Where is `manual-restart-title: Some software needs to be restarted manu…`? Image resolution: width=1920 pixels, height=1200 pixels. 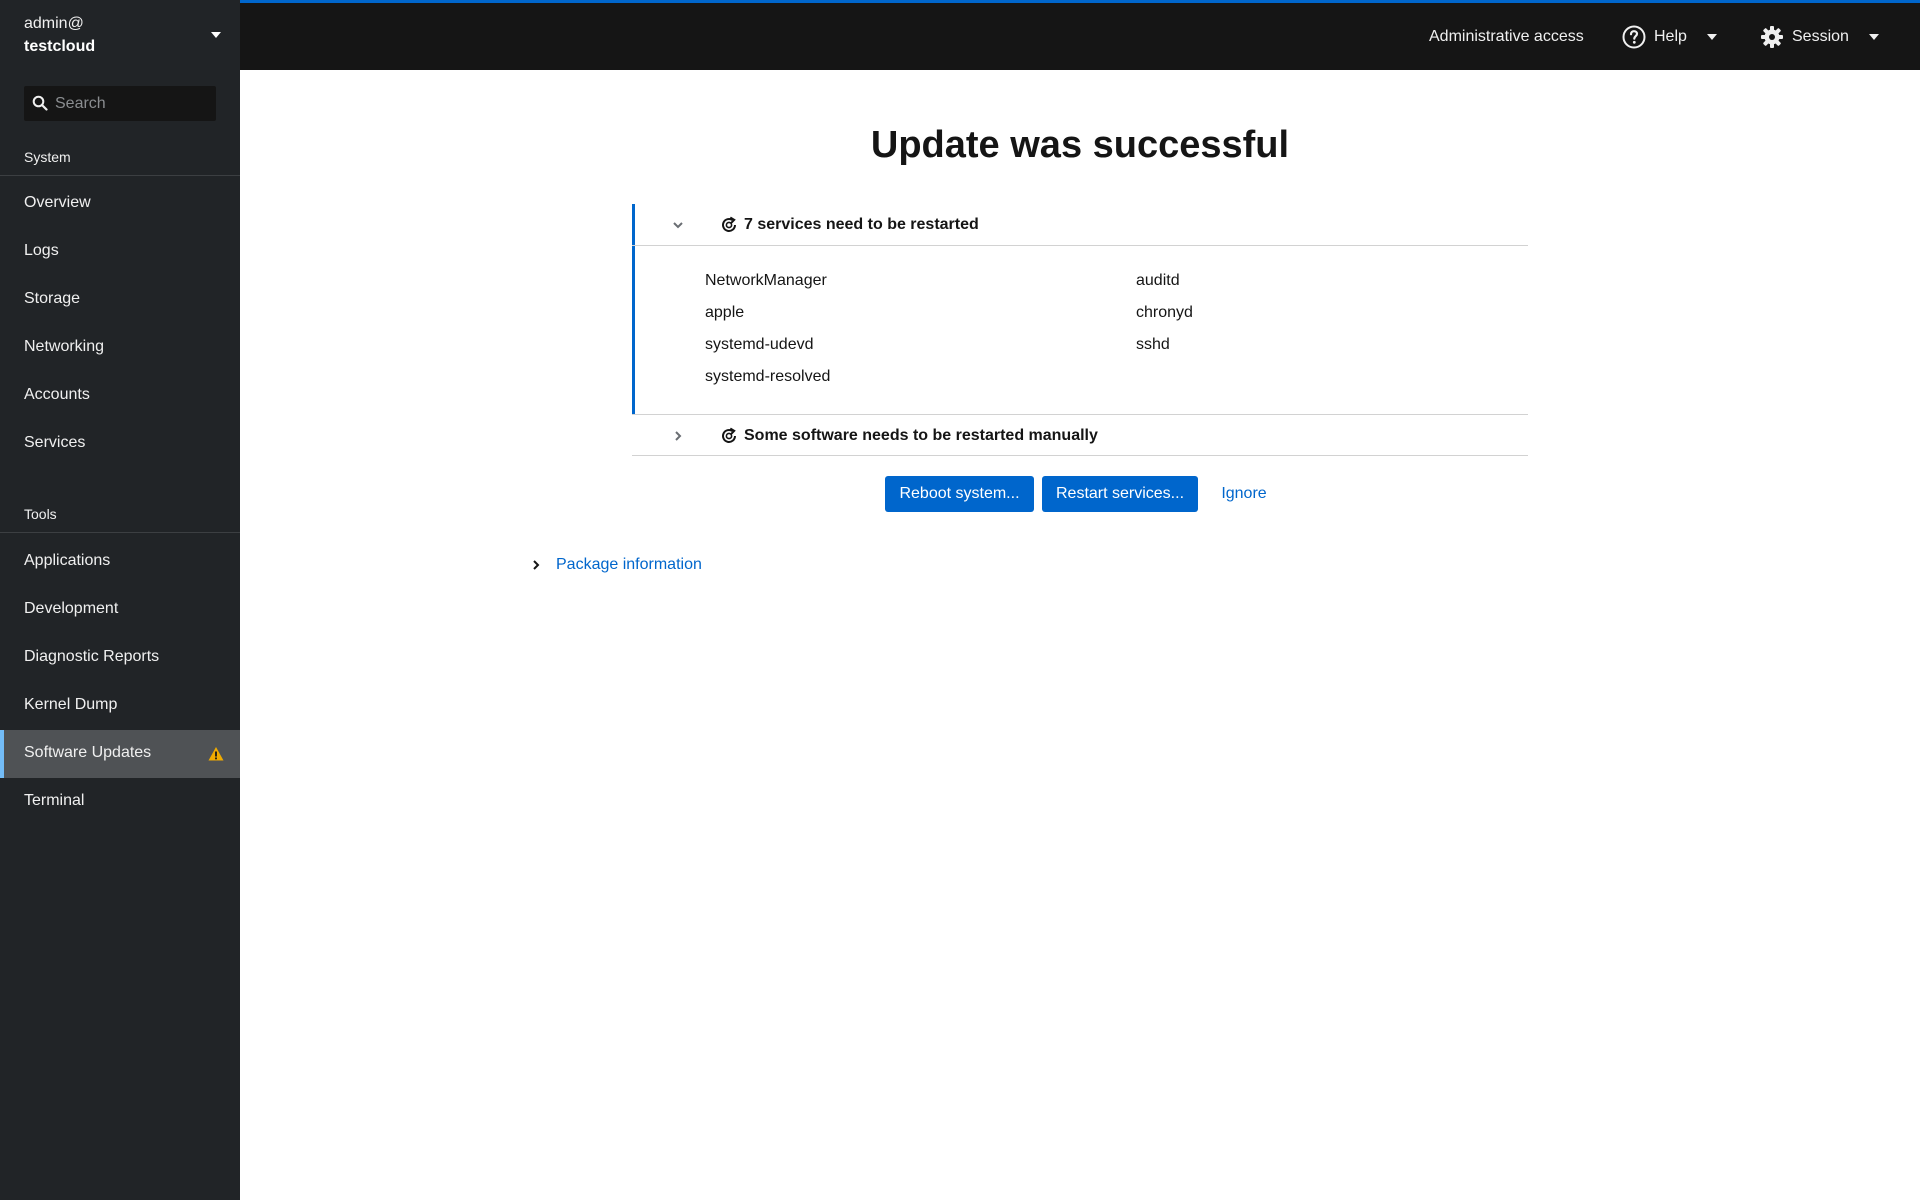 manual-restart-title: Some software needs to be restarted manu… is located at coordinates (921, 435).